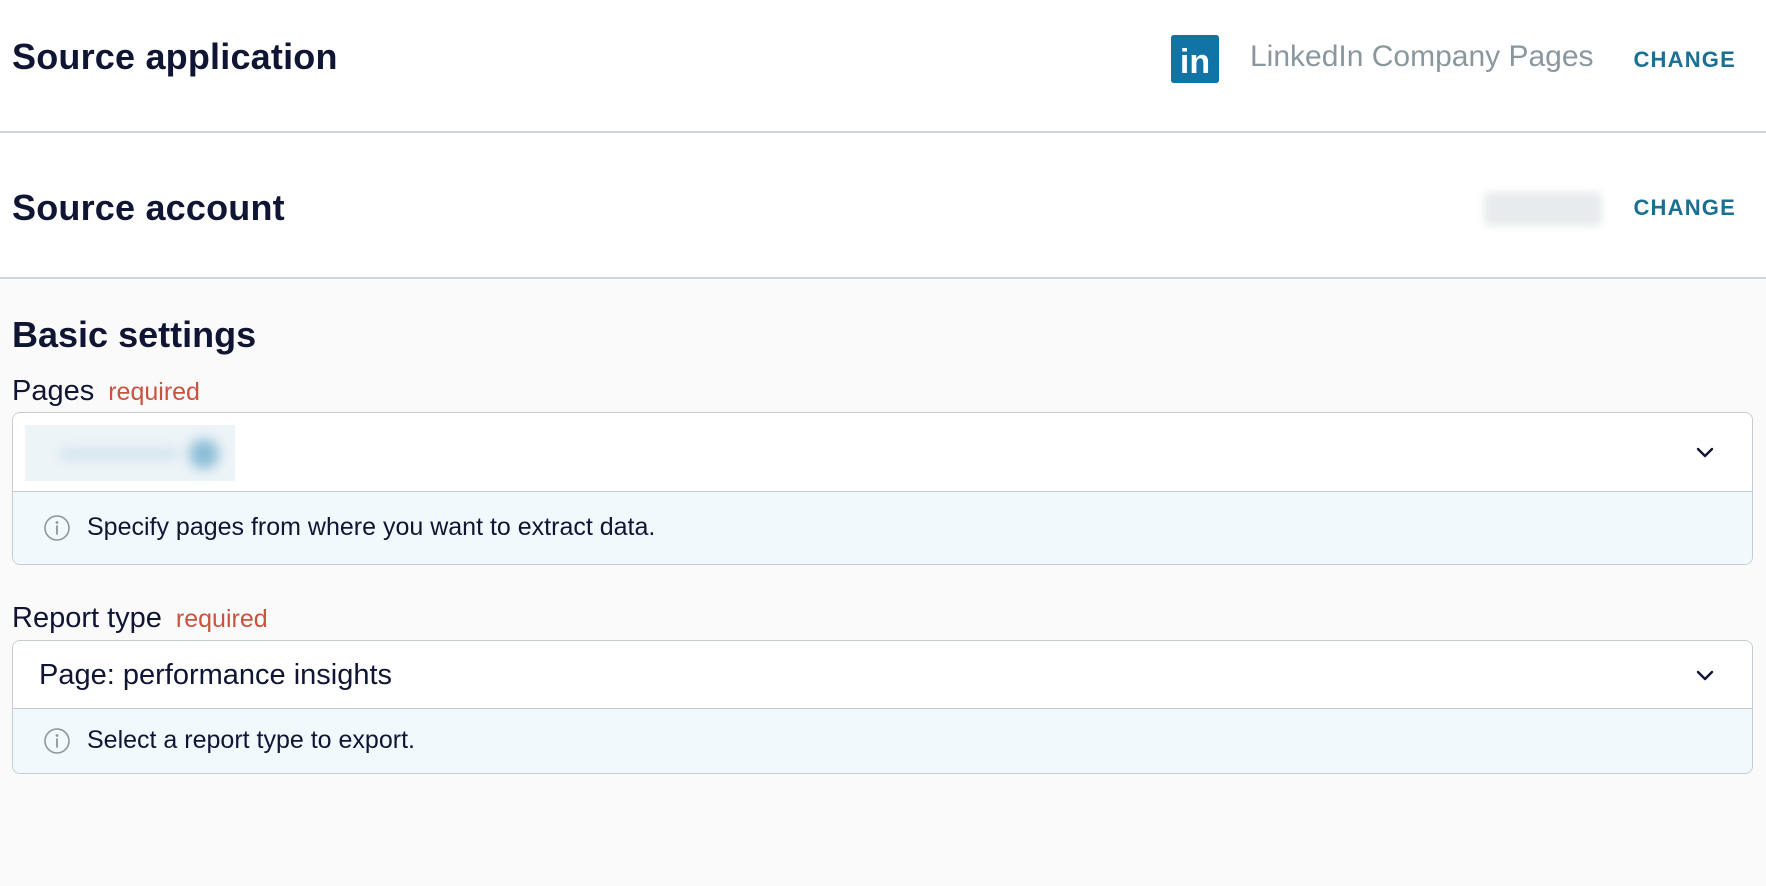  Describe the element at coordinates (1195, 62) in the screenshot. I see `linkedin-logo-text: in` at that location.